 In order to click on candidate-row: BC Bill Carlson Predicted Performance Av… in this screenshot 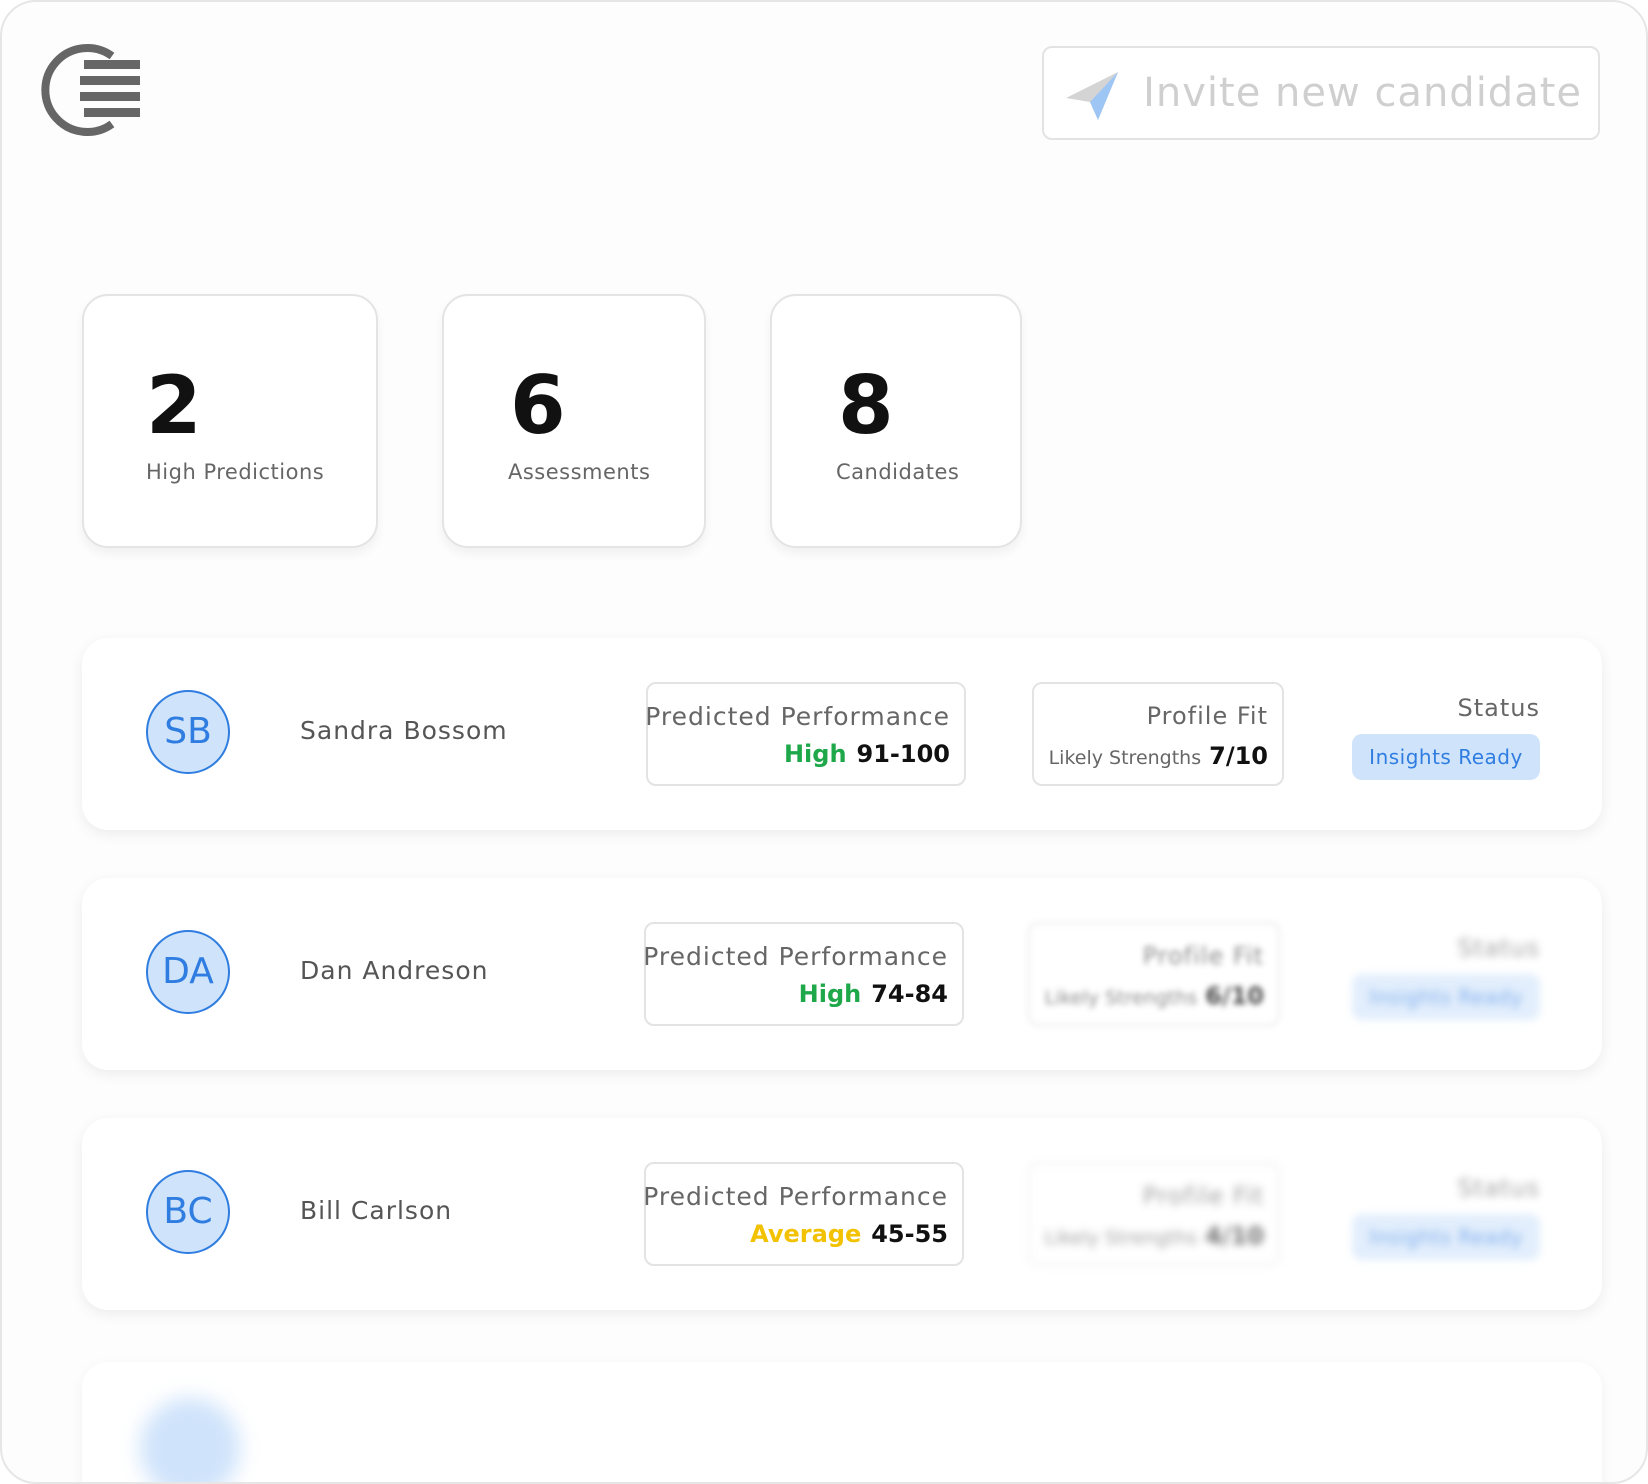, I will do `click(842, 1214)`.